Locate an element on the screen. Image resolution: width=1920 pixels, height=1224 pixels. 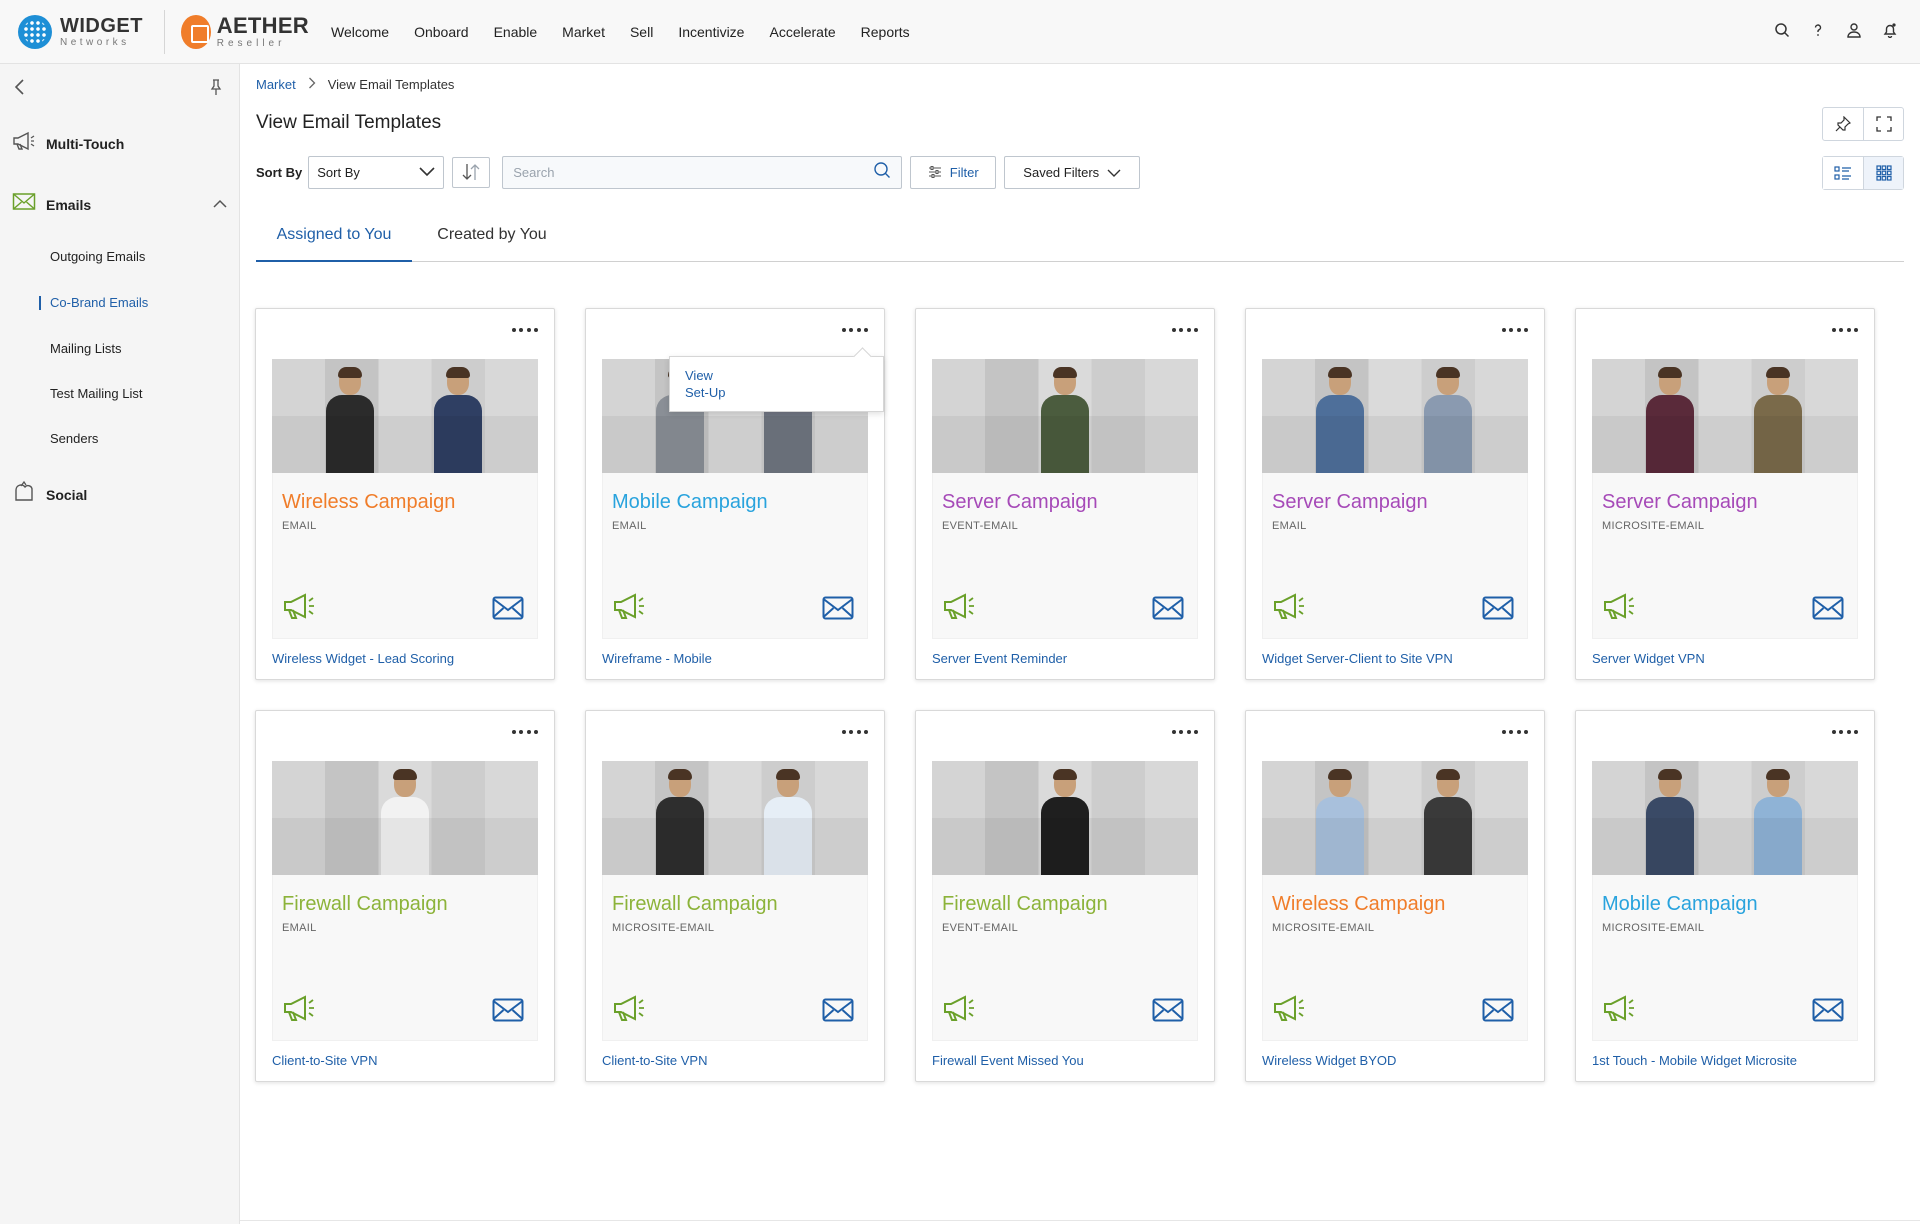
aether-logo: AETHER Reseller is located at coordinates (245, 31).